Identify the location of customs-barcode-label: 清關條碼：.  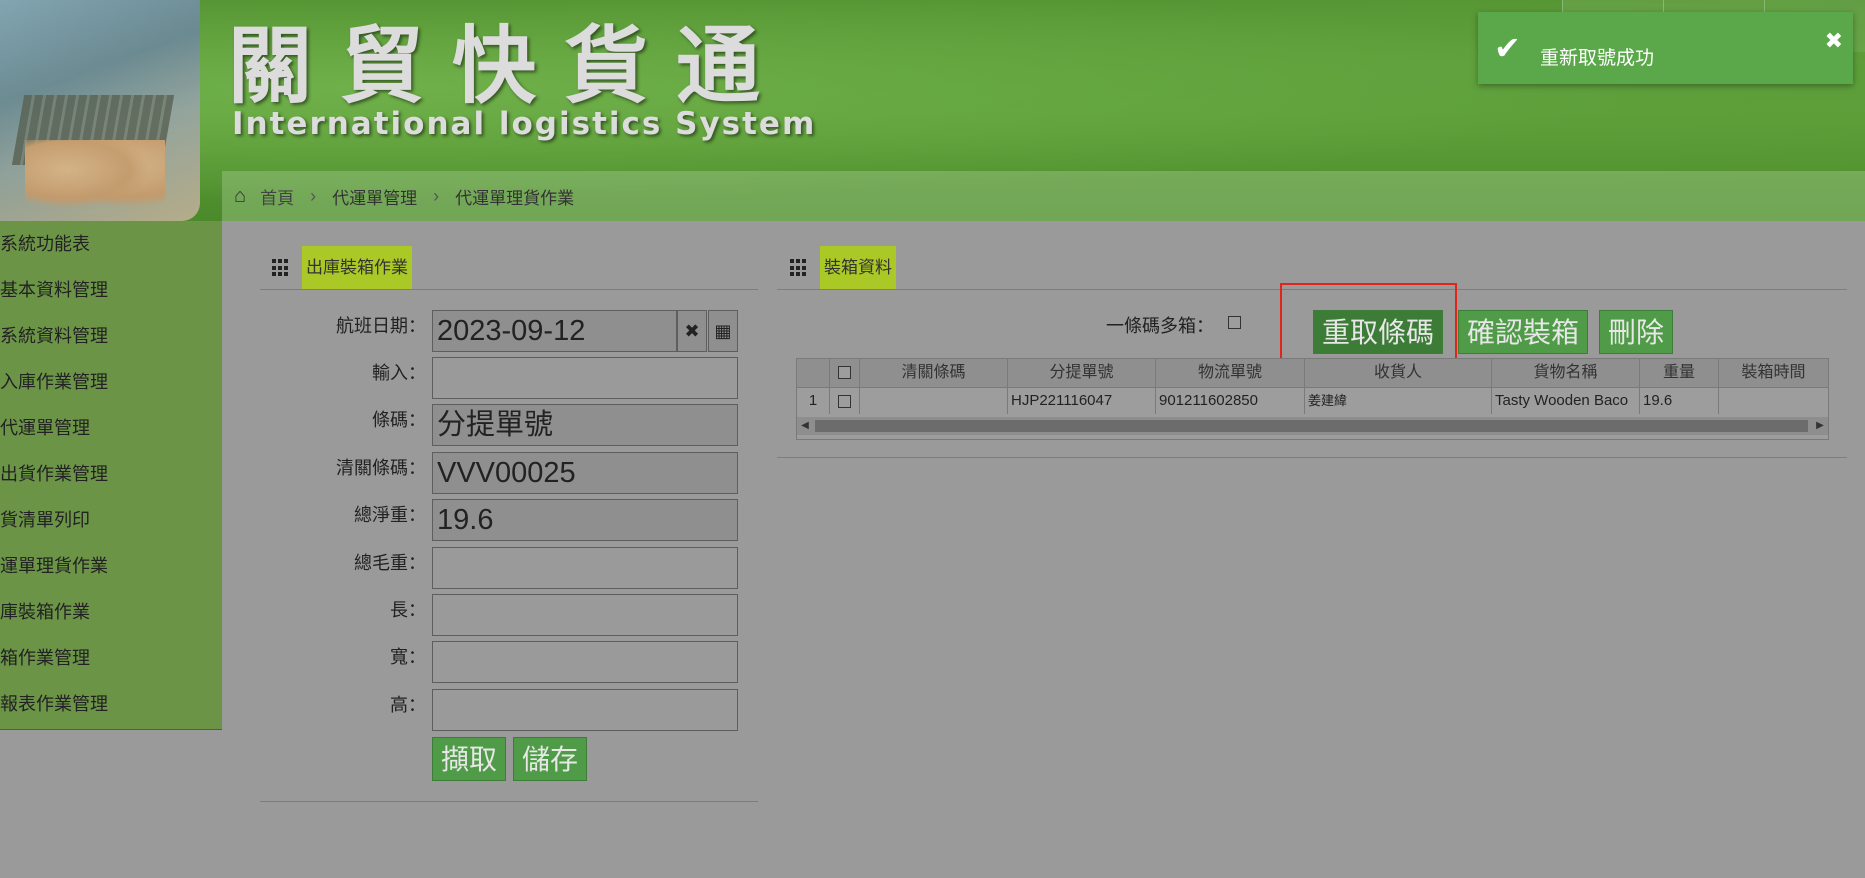
(381, 468).